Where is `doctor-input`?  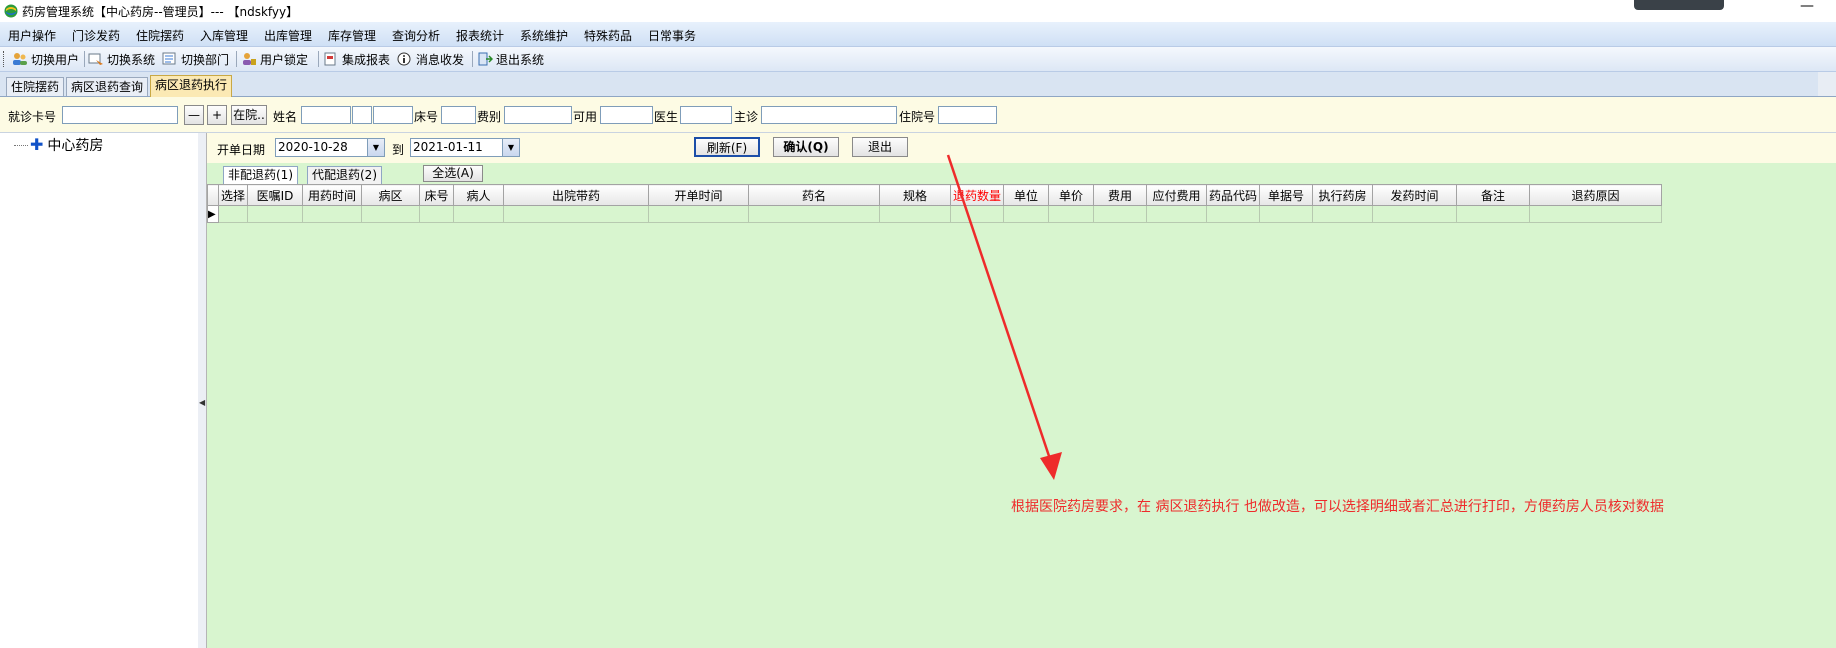 doctor-input is located at coordinates (706, 115).